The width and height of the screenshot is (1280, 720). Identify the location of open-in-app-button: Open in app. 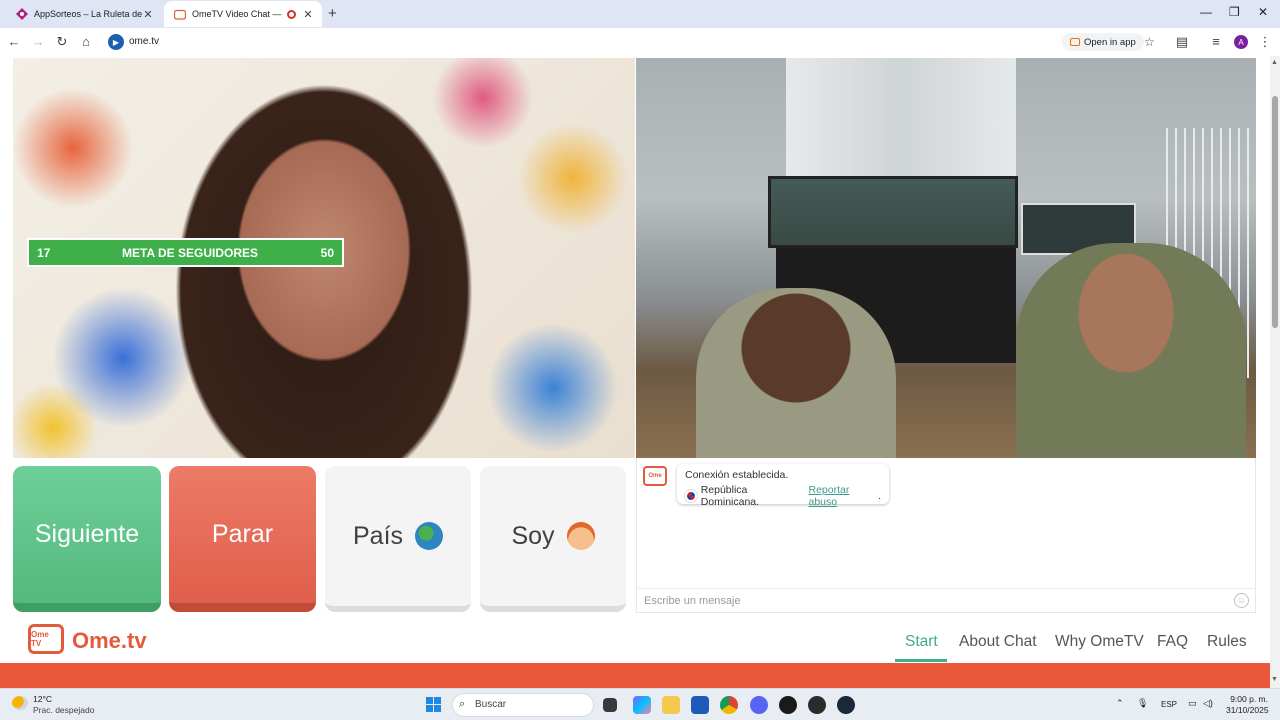
(1103, 42).